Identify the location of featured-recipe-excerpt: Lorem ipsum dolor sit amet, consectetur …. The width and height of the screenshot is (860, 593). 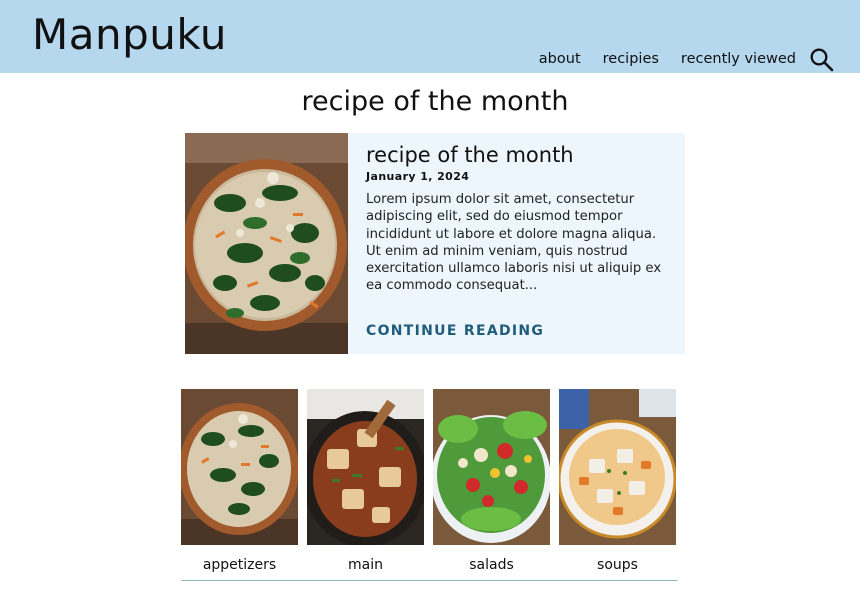
(514, 243).